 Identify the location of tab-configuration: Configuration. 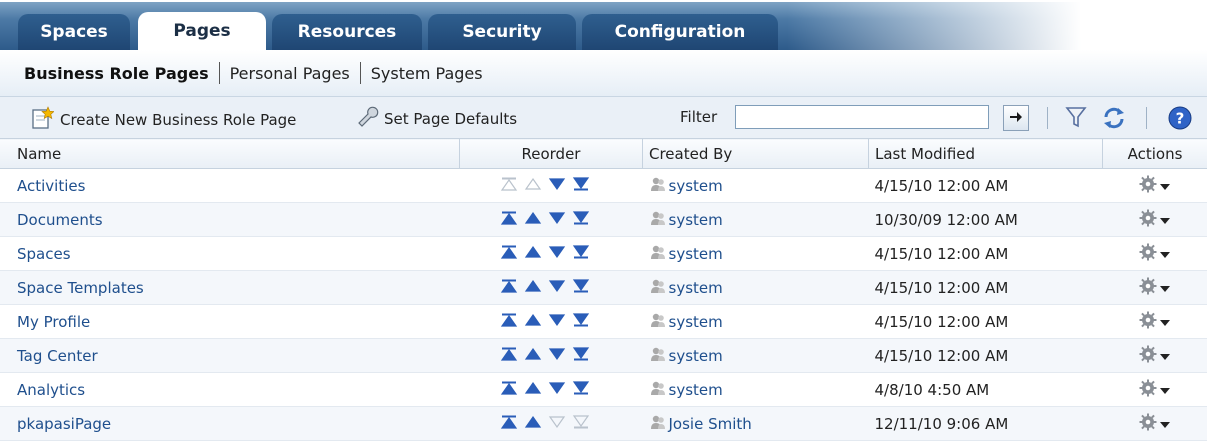
(680, 32).